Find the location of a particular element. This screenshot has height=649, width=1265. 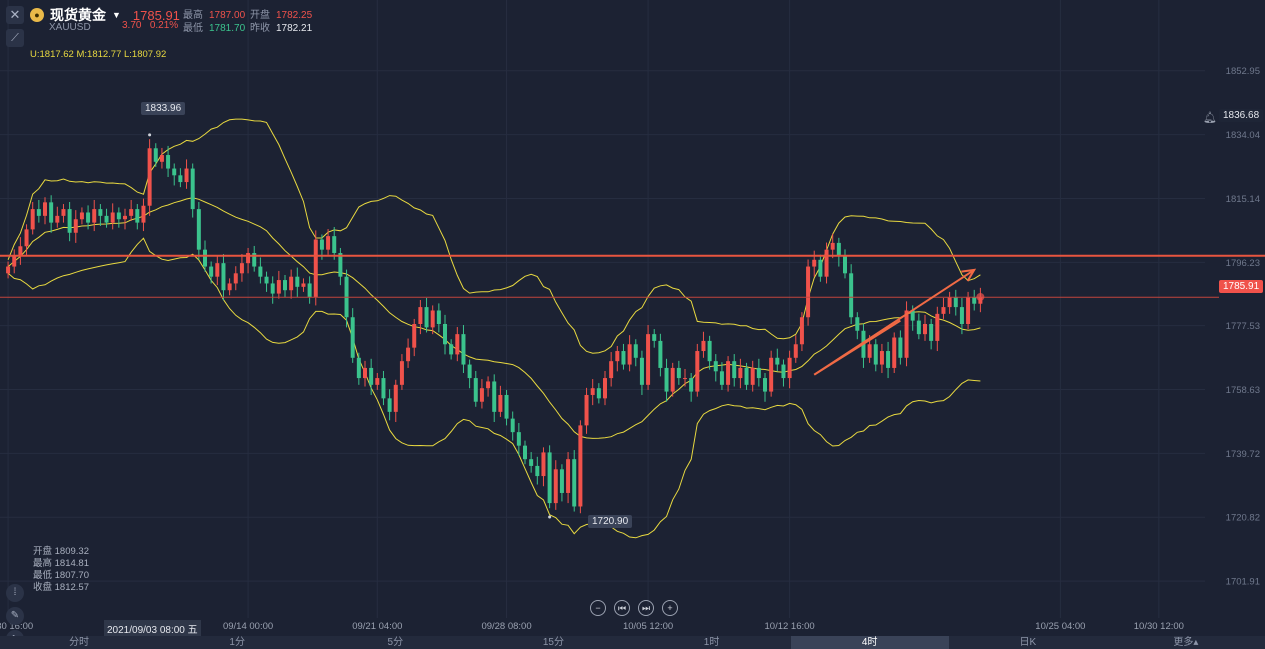

zoom-in-icon: + is located at coordinates (670, 608).